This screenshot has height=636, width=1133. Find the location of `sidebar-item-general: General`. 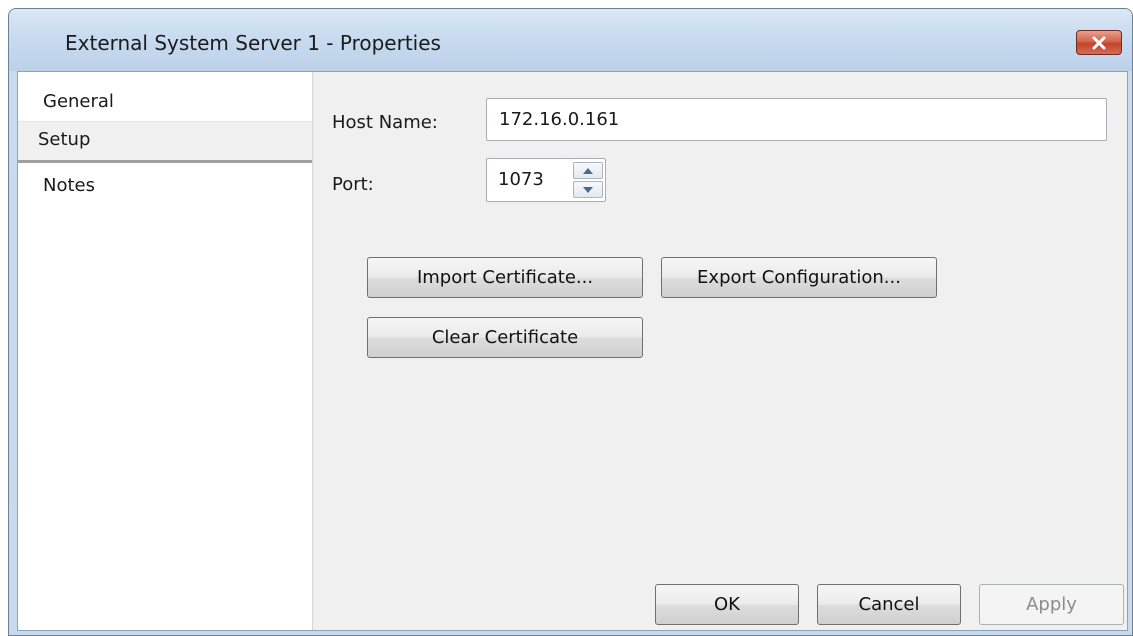

sidebar-item-general: General is located at coordinates (165, 102).